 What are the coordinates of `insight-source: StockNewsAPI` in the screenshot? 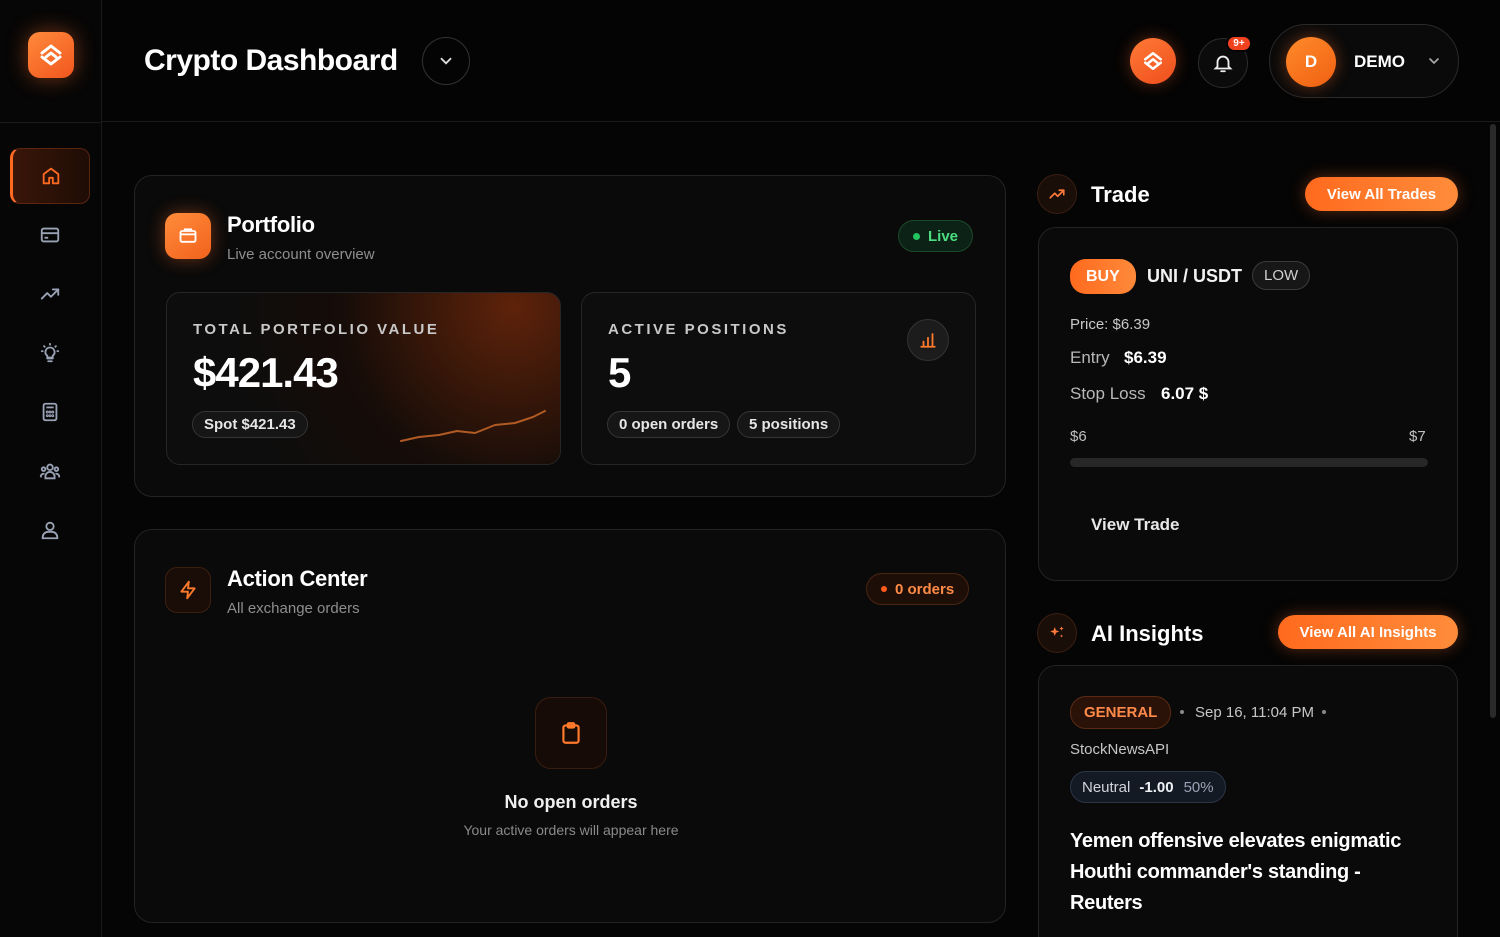 It's located at (1120, 749).